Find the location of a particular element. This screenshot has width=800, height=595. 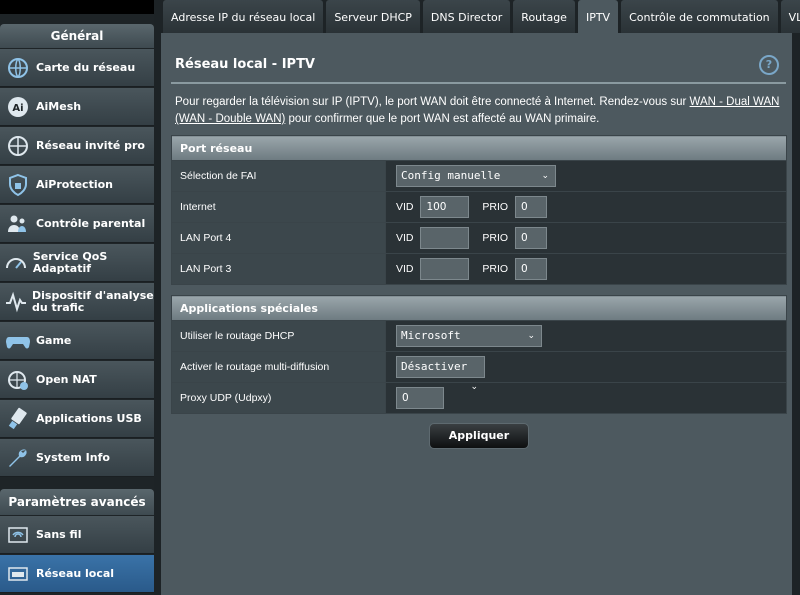

sidebar-item-traffic-analyzer: Dispositif d'analyse du trafic is located at coordinates (77, 302).